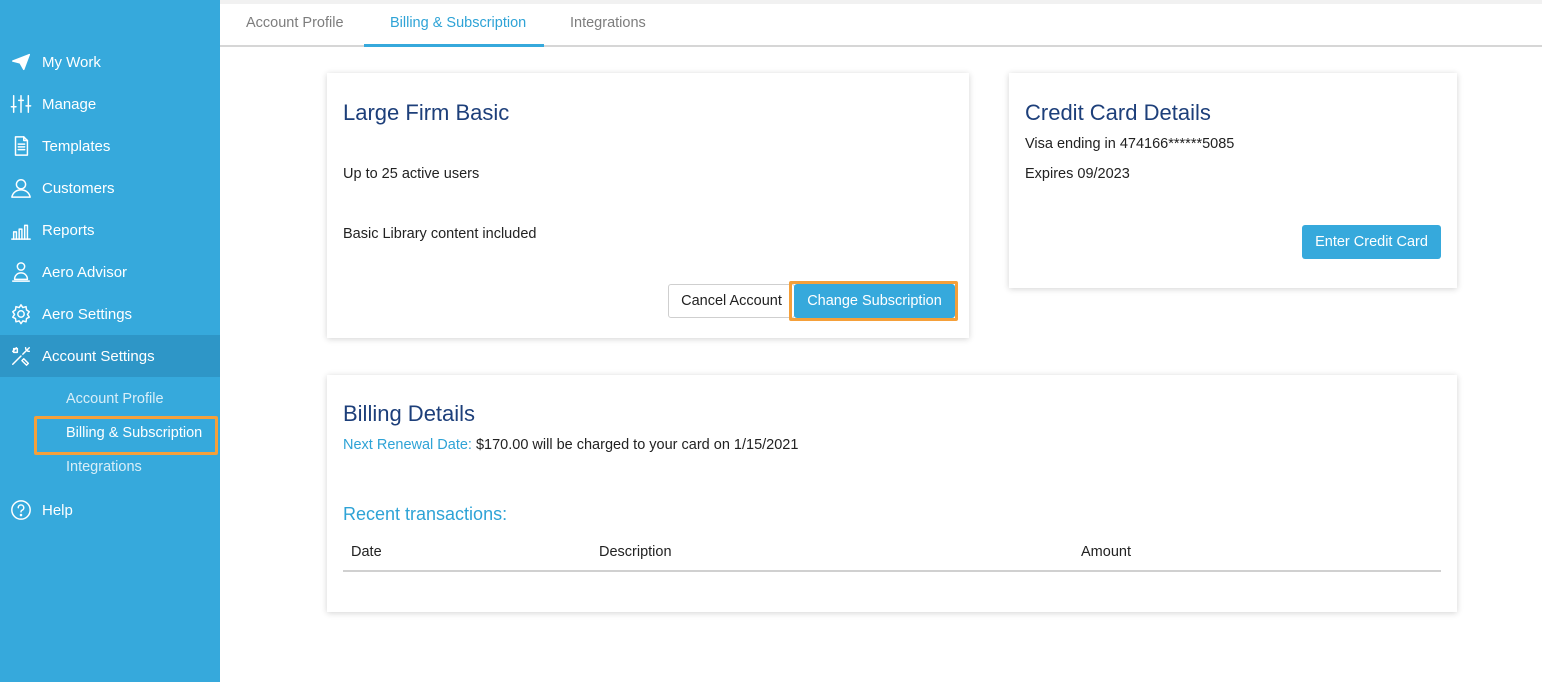 The height and width of the screenshot is (682, 1542). What do you see at coordinates (21, 62) in the screenshot?
I see `paper-plane-icon` at bounding box center [21, 62].